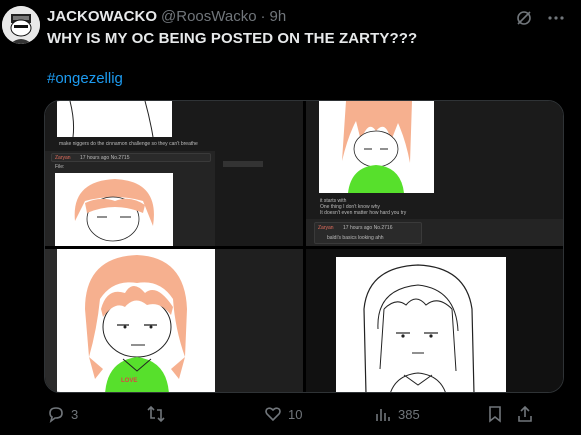 This screenshot has height=435, width=581. I want to click on views-button: 385, so click(430, 414).